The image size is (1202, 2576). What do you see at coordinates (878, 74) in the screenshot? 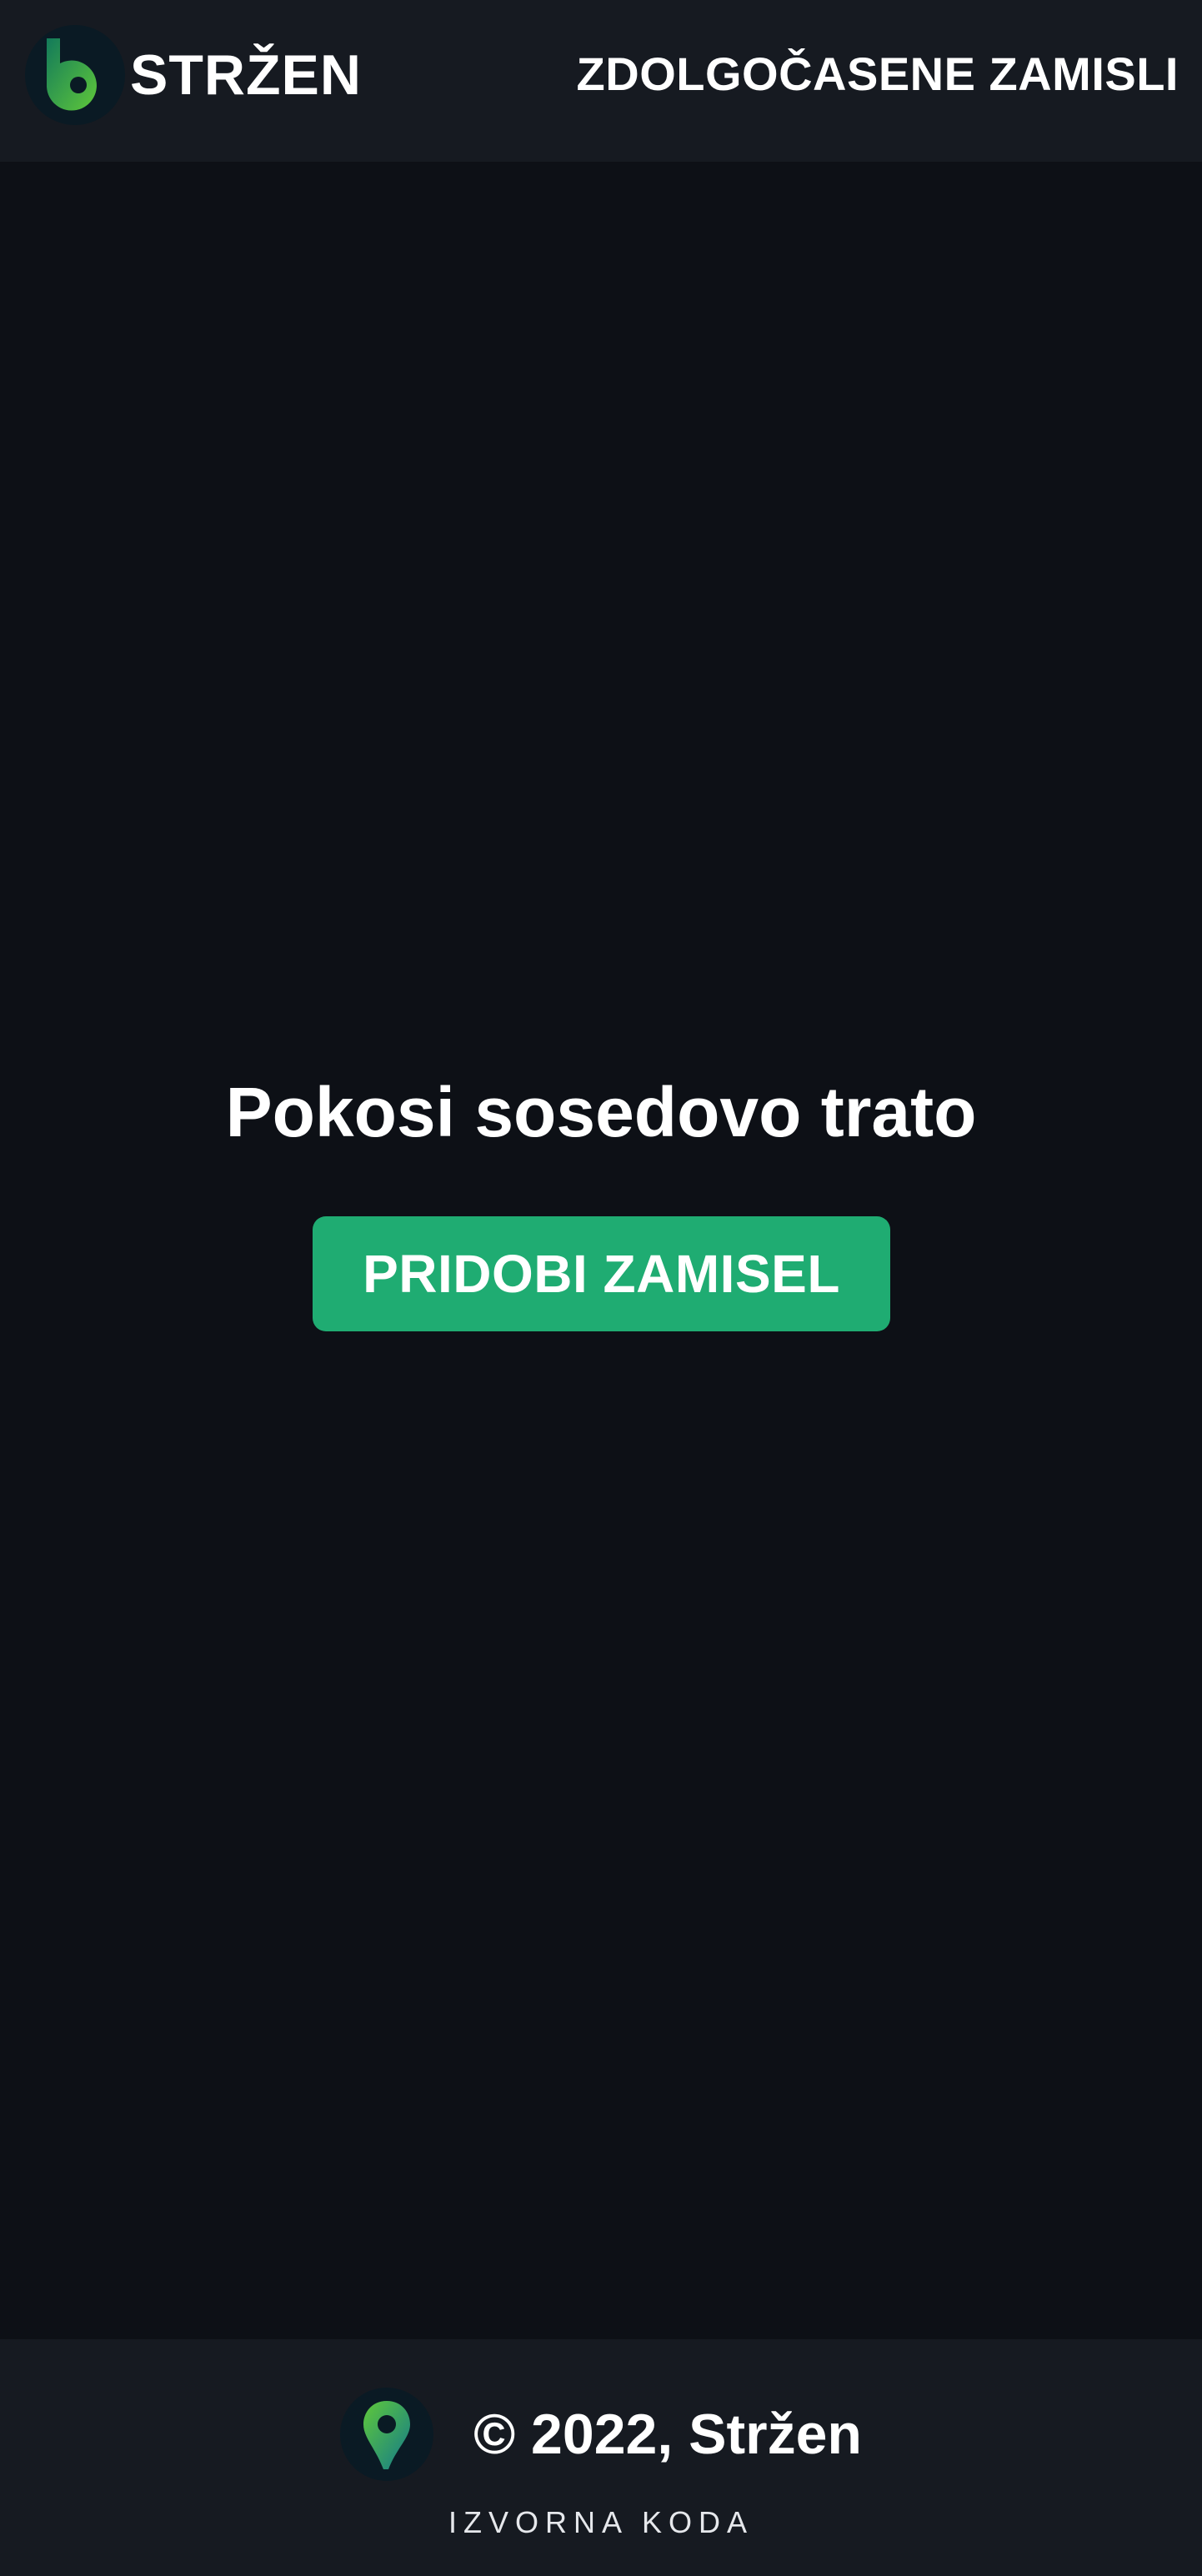
I see `nav-link-bored-ideas: ZDOLGOČASENE ZAMISLI` at bounding box center [878, 74].